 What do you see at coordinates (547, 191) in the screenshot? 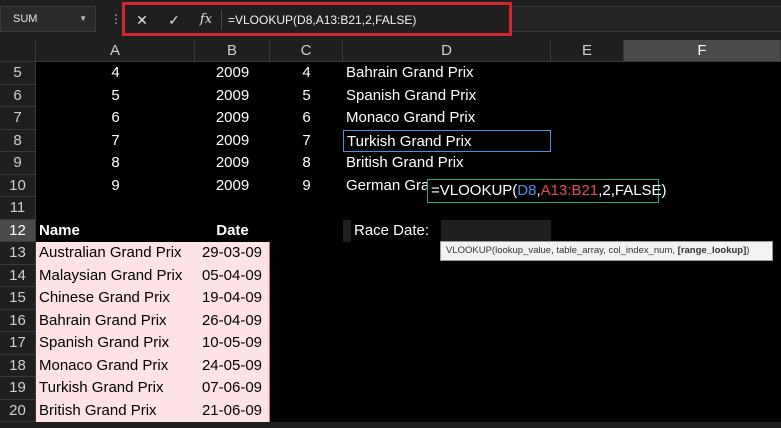
I see `editing-cell-d12: =VLOOKUP(D8,A13:B21,2,FALSE)` at bounding box center [547, 191].